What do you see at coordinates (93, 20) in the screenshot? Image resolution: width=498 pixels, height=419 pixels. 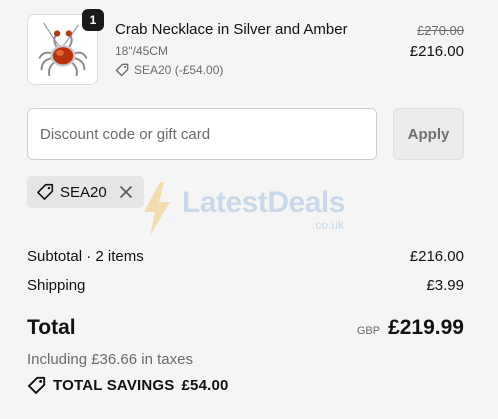 I see `quantity-badge: 1` at bounding box center [93, 20].